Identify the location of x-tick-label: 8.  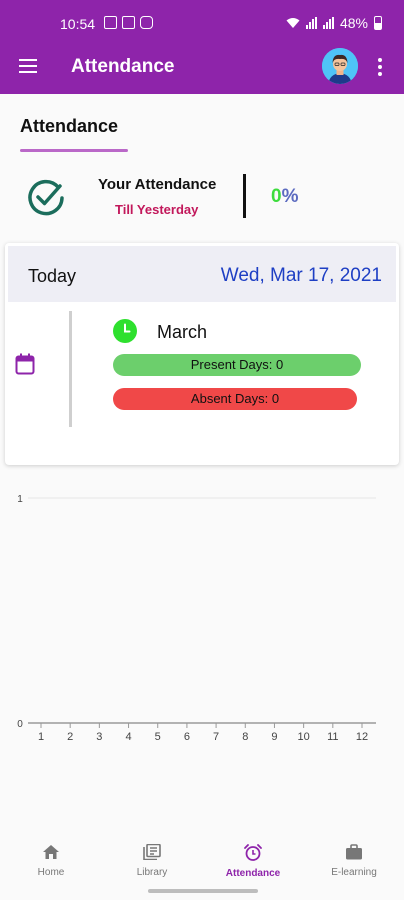
(245, 737).